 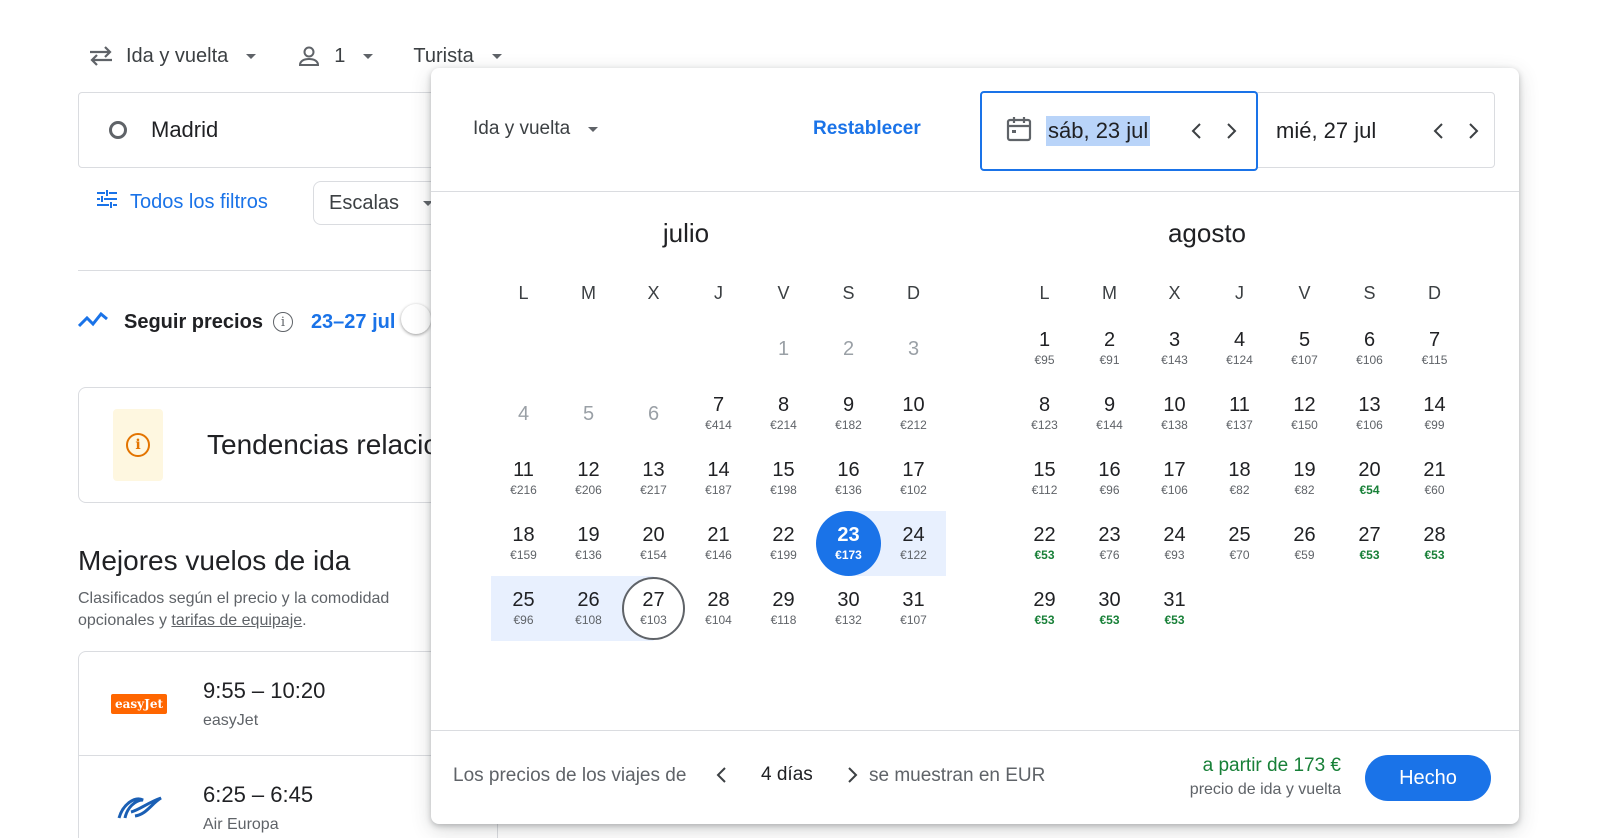 What do you see at coordinates (1239, 413) in the screenshot?
I see `calendar-day: 11 €137` at bounding box center [1239, 413].